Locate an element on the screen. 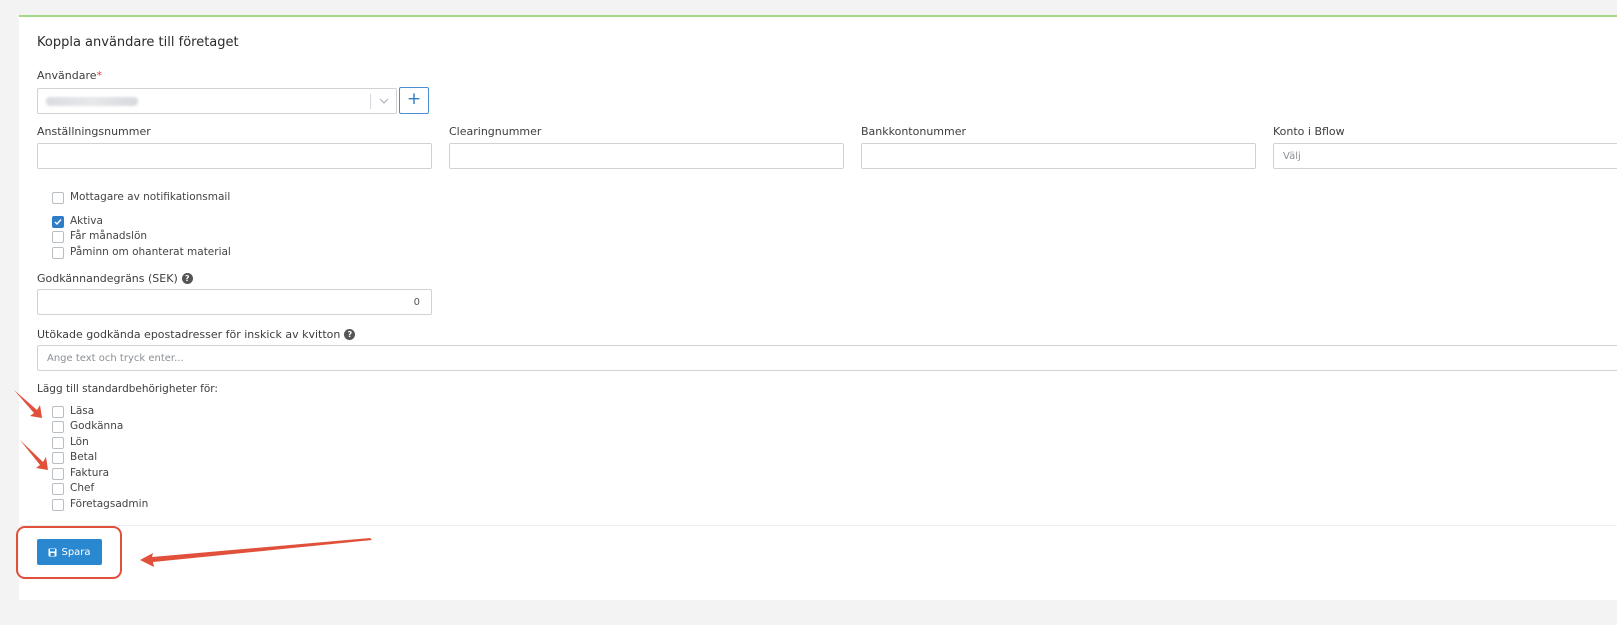  annotation-arrows is located at coordinates (193, 478).